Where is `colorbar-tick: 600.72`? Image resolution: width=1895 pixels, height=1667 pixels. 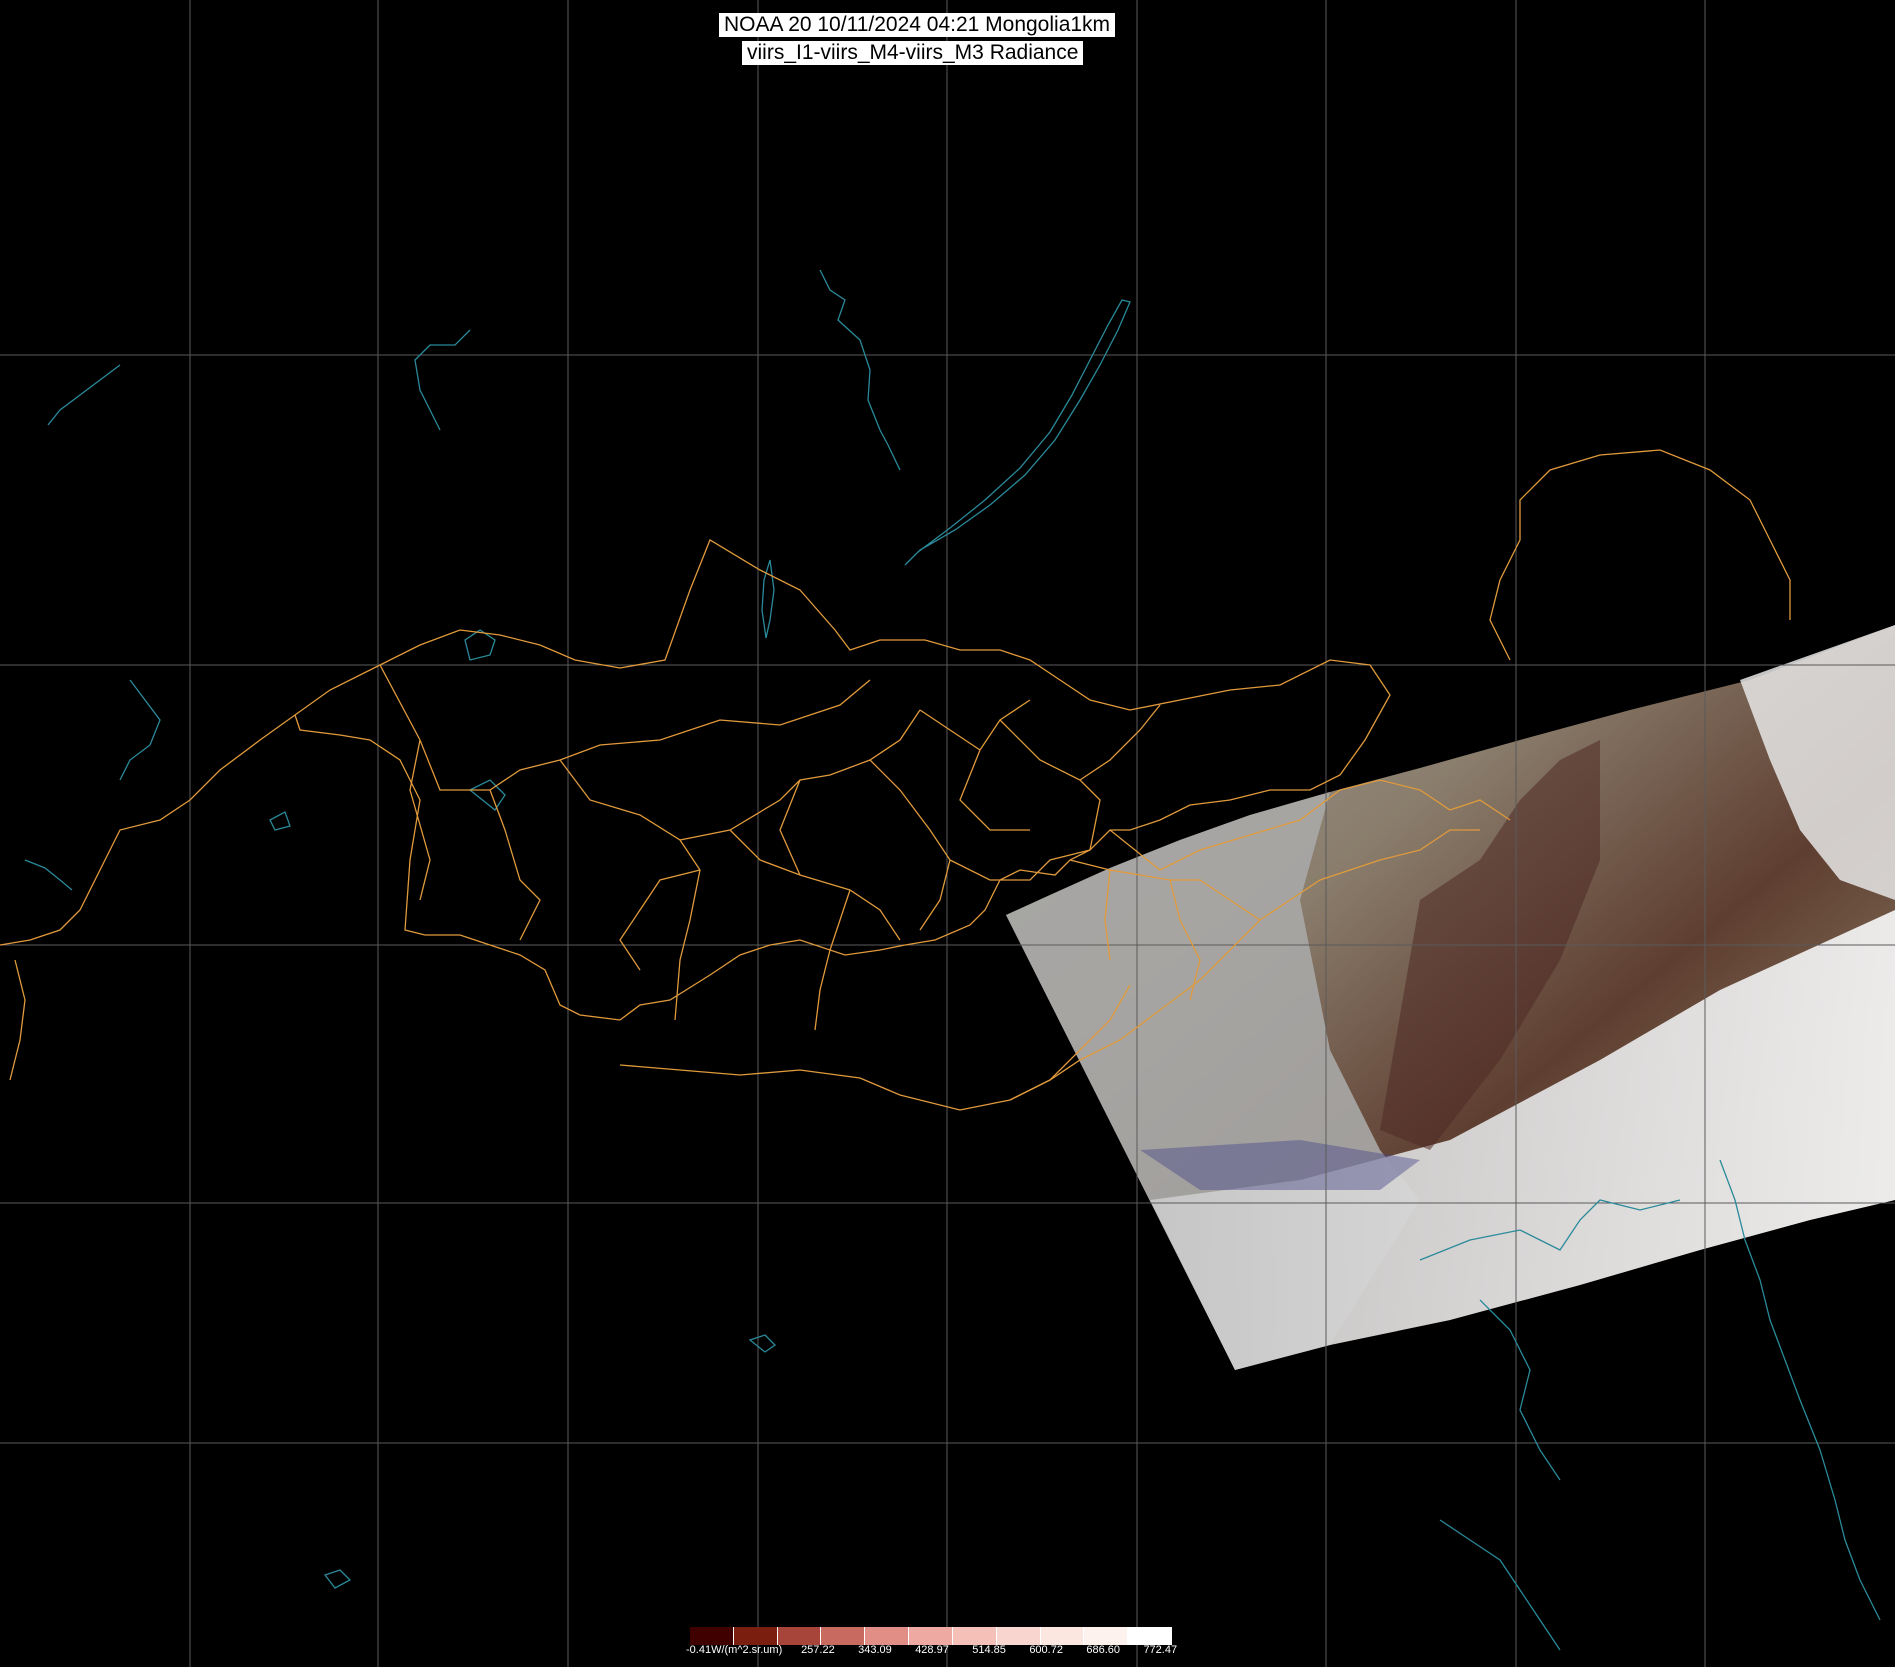
colorbar-tick: 600.72 is located at coordinates (1046, 1650).